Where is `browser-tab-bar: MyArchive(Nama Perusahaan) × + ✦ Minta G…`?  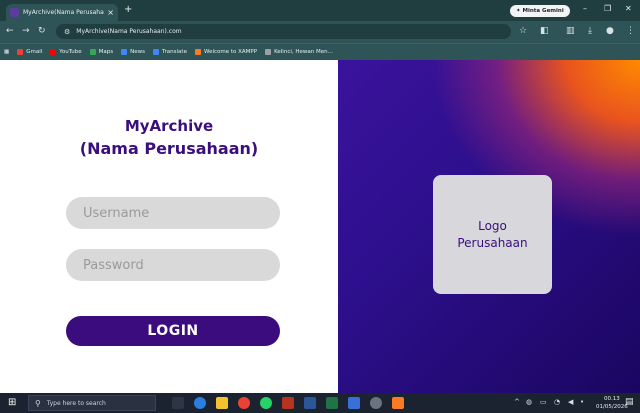 browser-tab-bar: MyArchive(Nama Perusahaan) × + ✦ Minta G… is located at coordinates (320, 10).